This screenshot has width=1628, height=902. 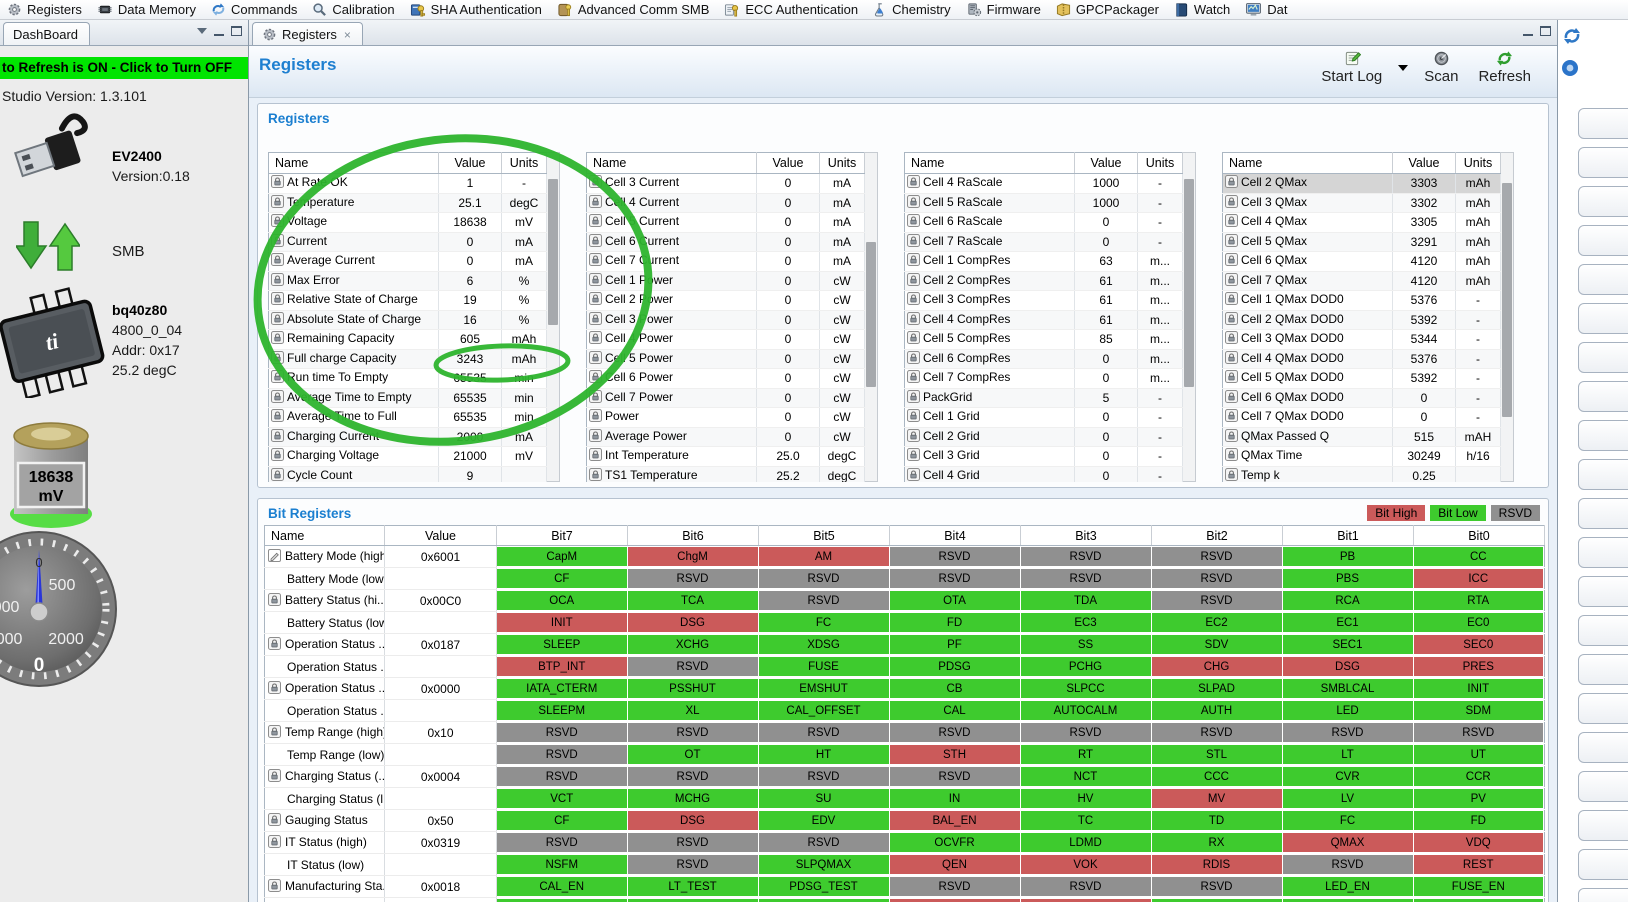 I want to click on table-row: Cell 4 RaScale 1000-, so click(x=1043, y=183).